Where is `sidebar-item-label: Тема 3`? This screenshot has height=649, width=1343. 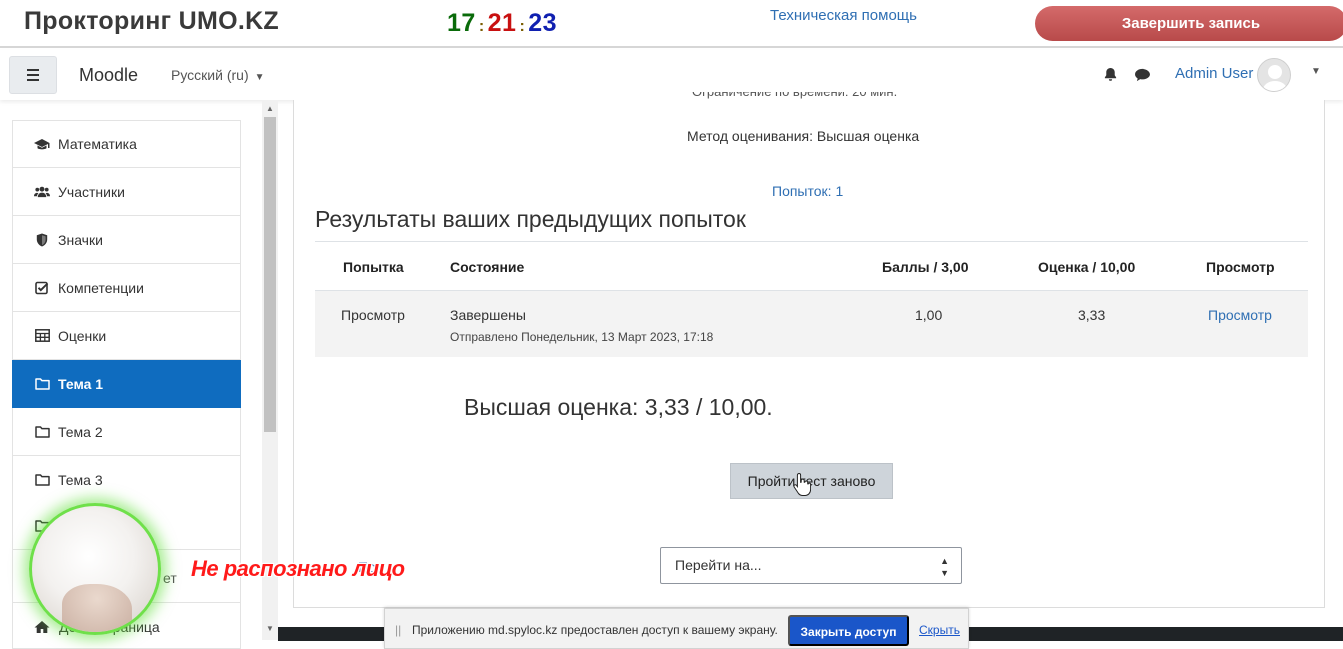 sidebar-item-label: Тема 3 is located at coordinates (80, 479).